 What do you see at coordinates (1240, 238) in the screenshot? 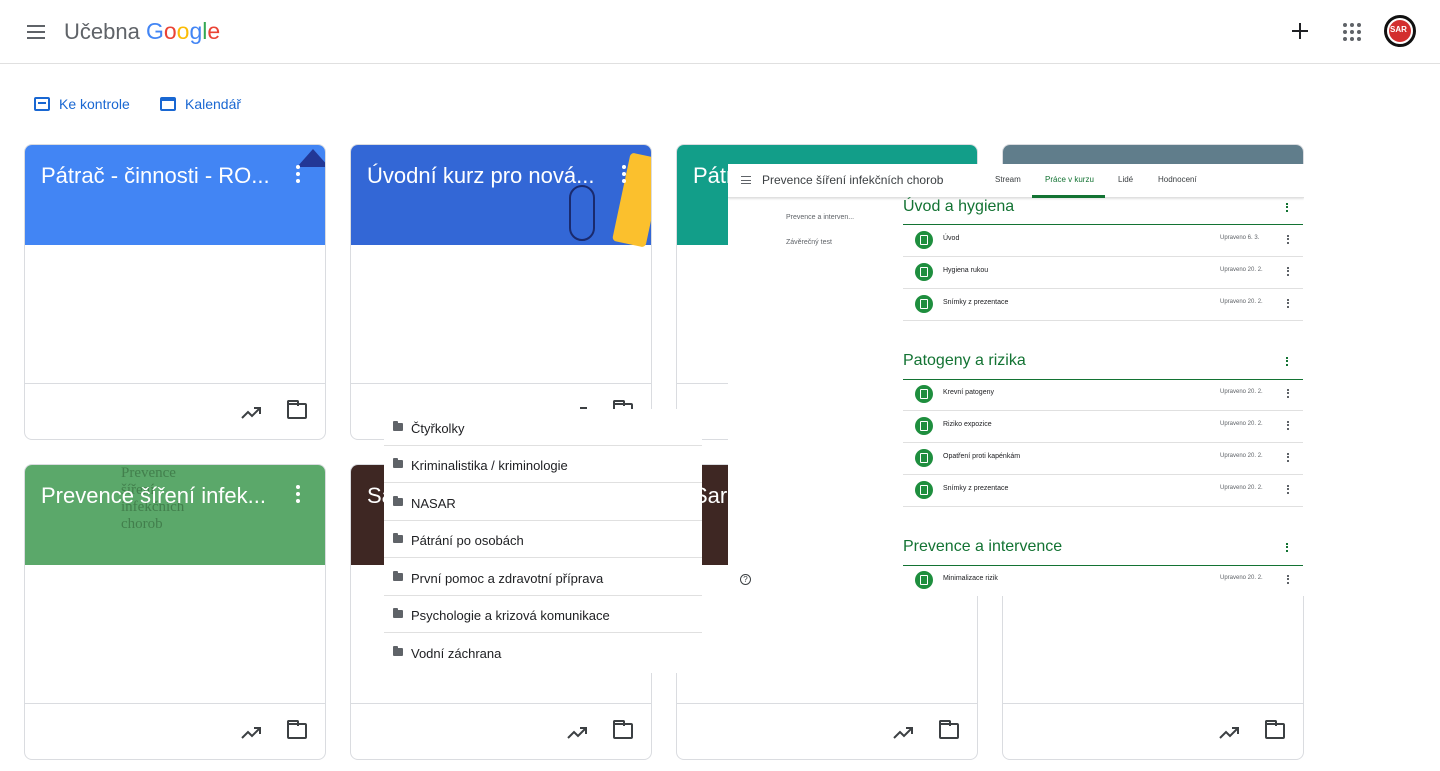
I see `material-date: Upraveno 6. 3.` at bounding box center [1240, 238].